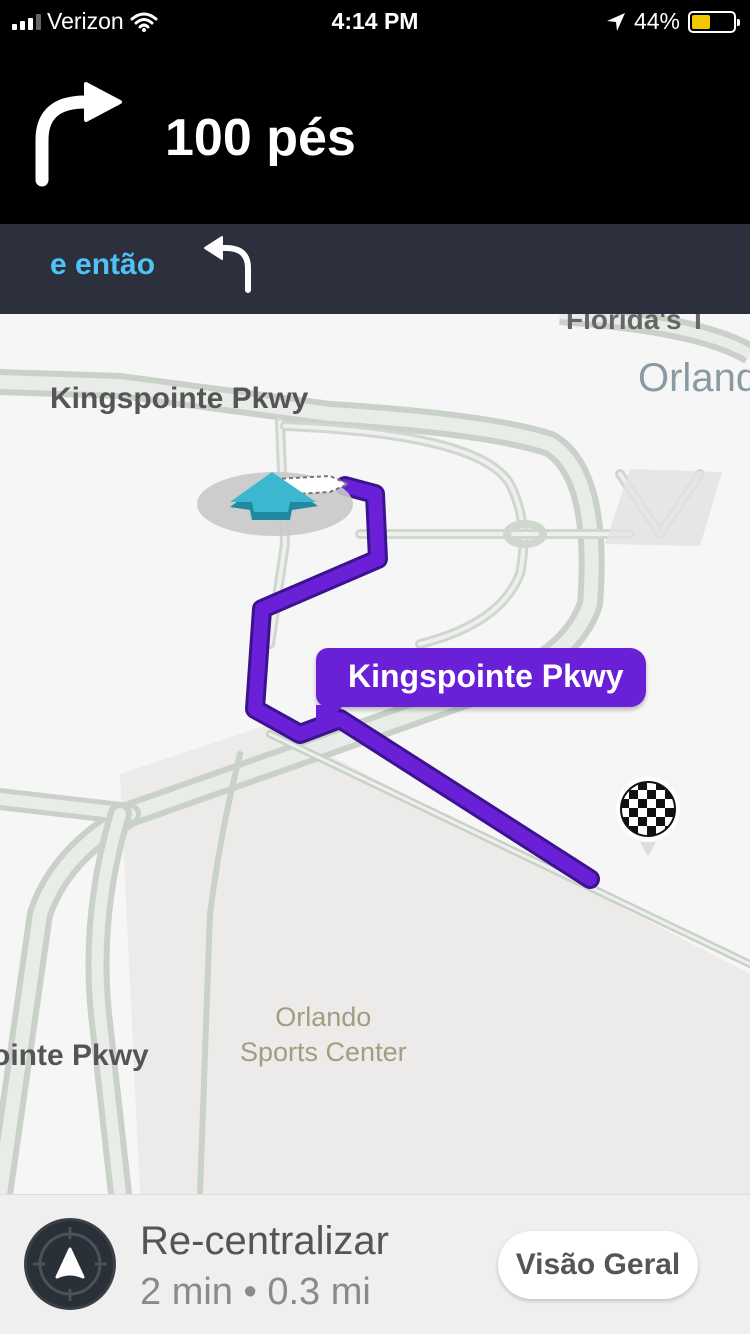  I want to click on battery-icon, so click(714, 21).